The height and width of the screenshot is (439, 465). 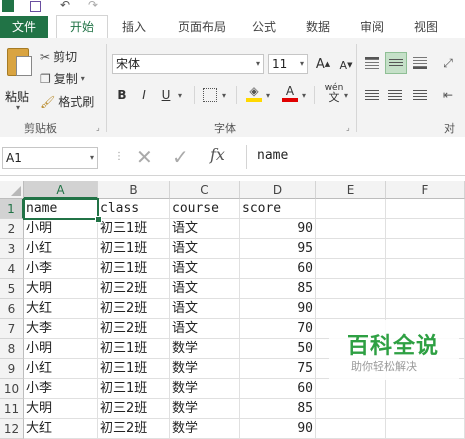 What do you see at coordinates (420, 63) in the screenshot?
I see `align-bottom-icon` at bounding box center [420, 63].